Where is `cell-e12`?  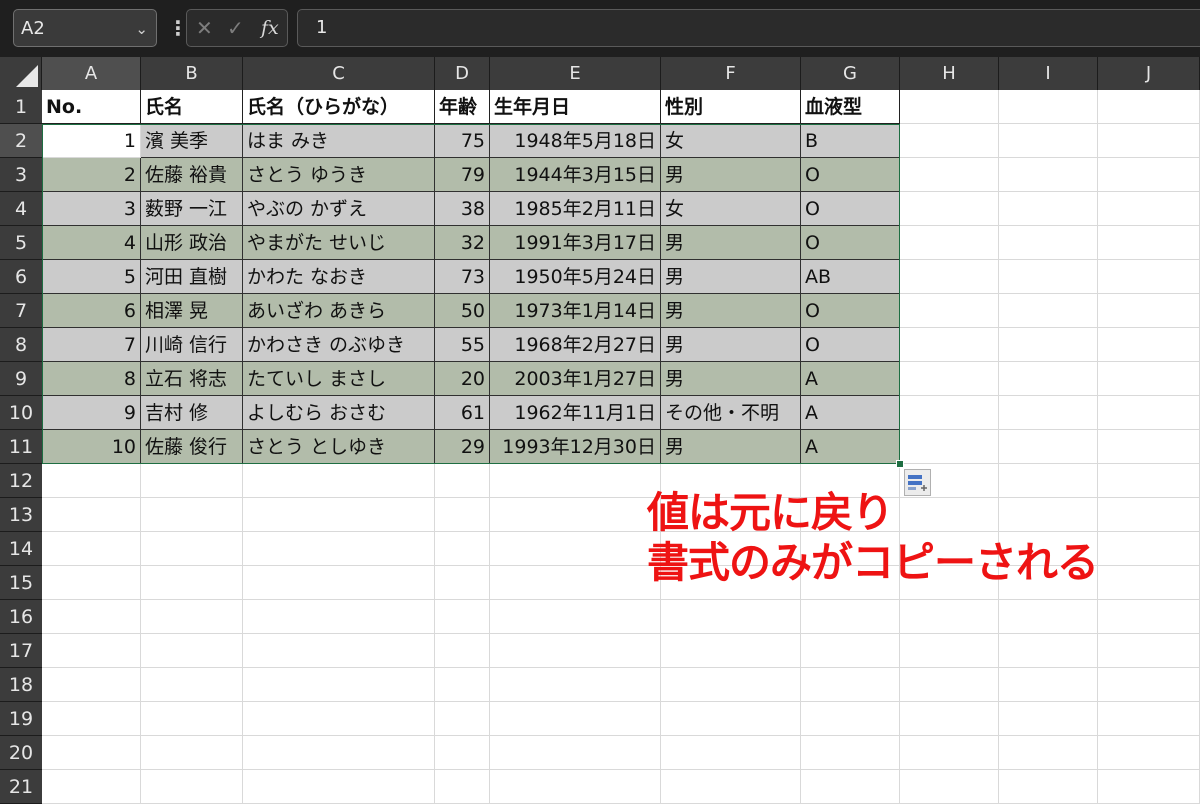
cell-e12 is located at coordinates (575, 481).